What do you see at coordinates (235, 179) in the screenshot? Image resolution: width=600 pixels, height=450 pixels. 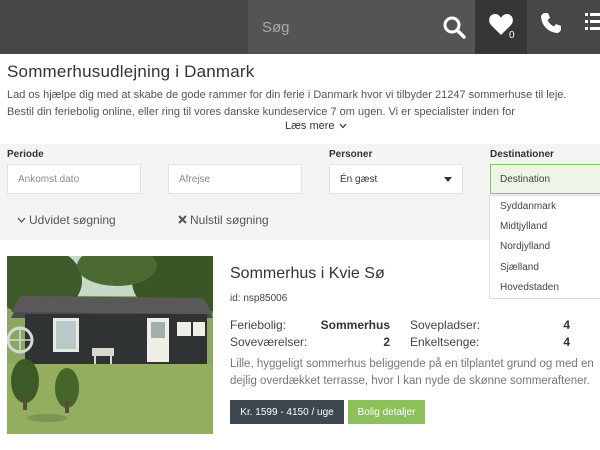 I see `departure-date-field: Afrejse` at bounding box center [235, 179].